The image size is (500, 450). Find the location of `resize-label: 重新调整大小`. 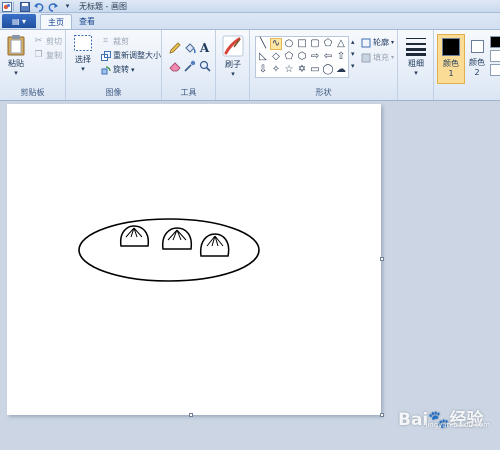

resize-label: 重新调整大小 is located at coordinates (137, 55).